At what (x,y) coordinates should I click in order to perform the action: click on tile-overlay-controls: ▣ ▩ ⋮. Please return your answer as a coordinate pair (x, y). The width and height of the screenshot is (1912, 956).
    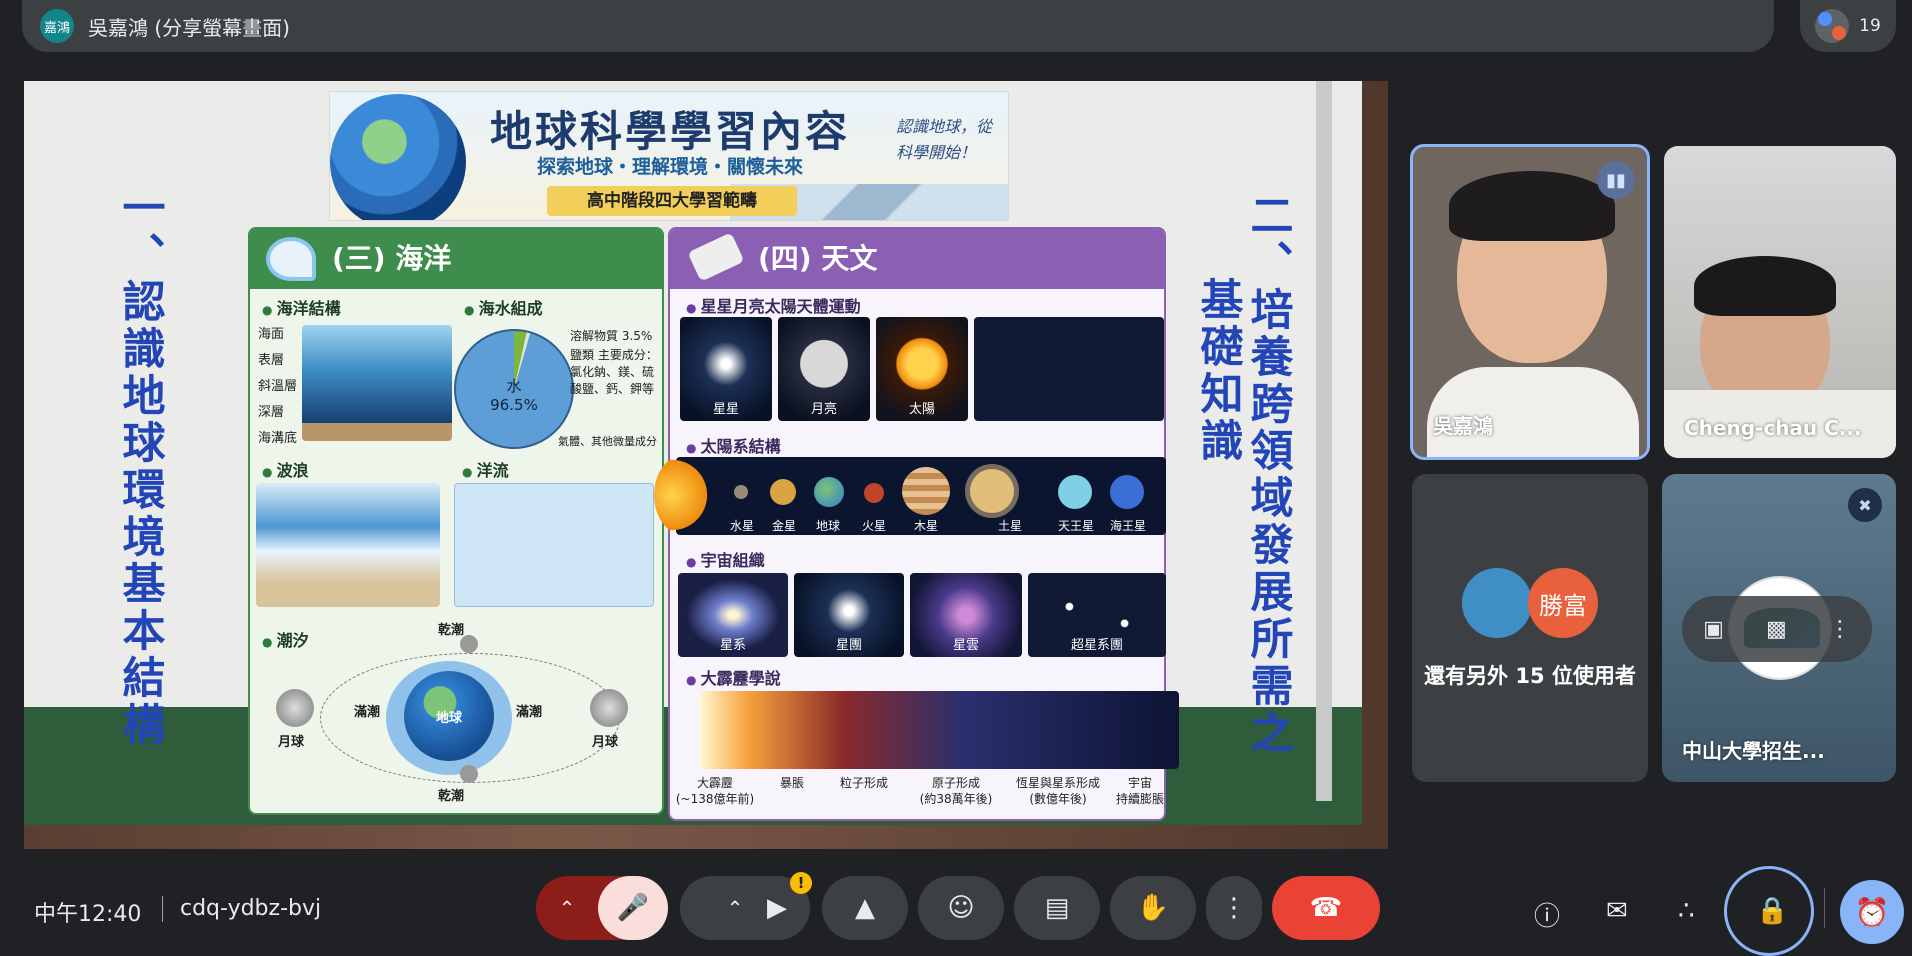
    Looking at the image, I should click on (1777, 629).